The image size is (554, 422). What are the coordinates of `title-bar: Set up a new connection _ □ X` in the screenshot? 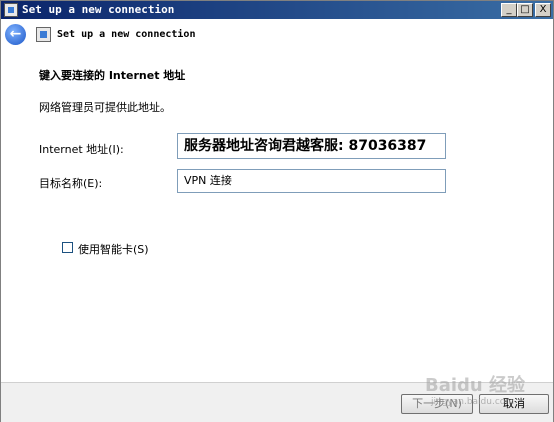 It's located at (277, 10).